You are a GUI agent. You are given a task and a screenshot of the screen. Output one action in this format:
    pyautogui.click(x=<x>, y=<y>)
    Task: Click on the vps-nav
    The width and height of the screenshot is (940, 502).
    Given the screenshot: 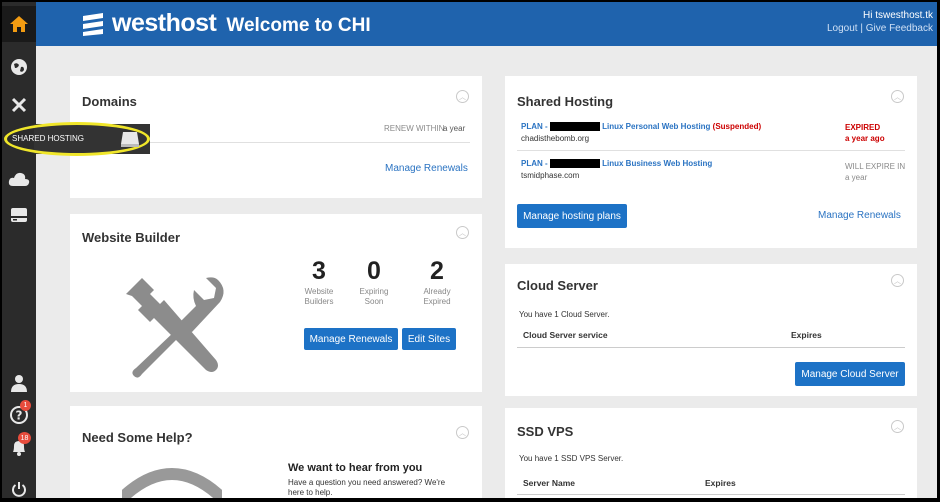 What is the action you would take?
    pyautogui.click(x=19, y=215)
    